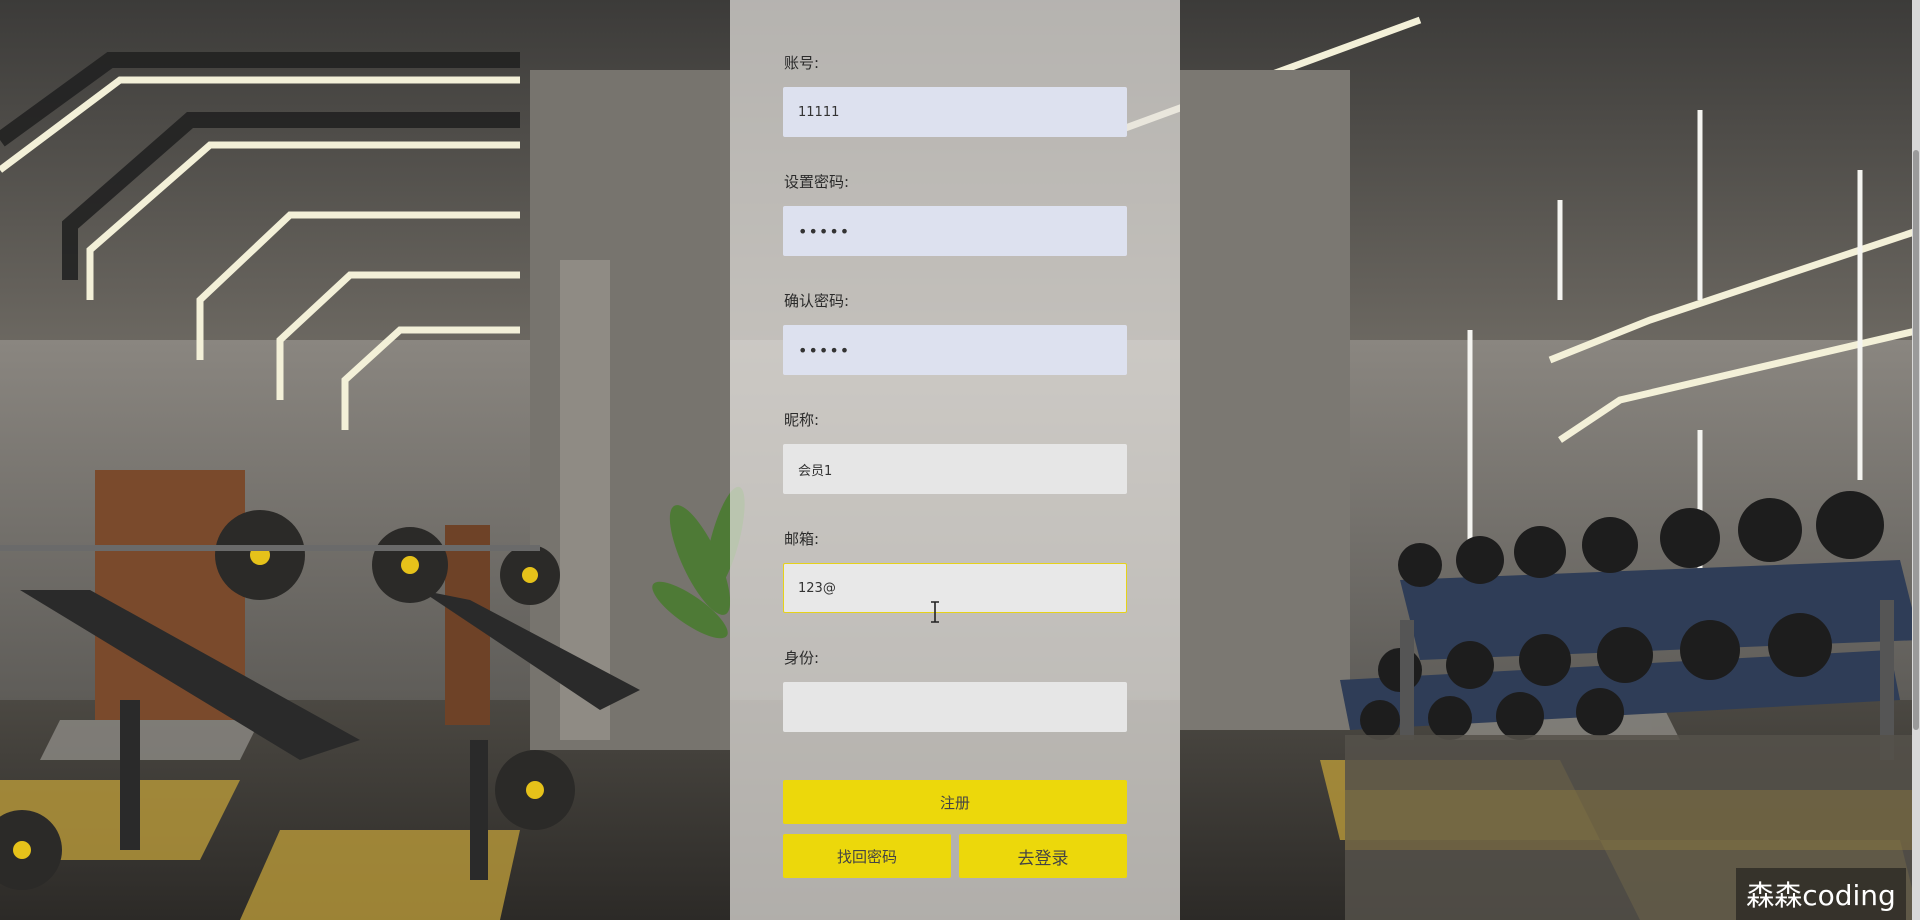  I want to click on nickname-label: 昵称:, so click(802, 420).